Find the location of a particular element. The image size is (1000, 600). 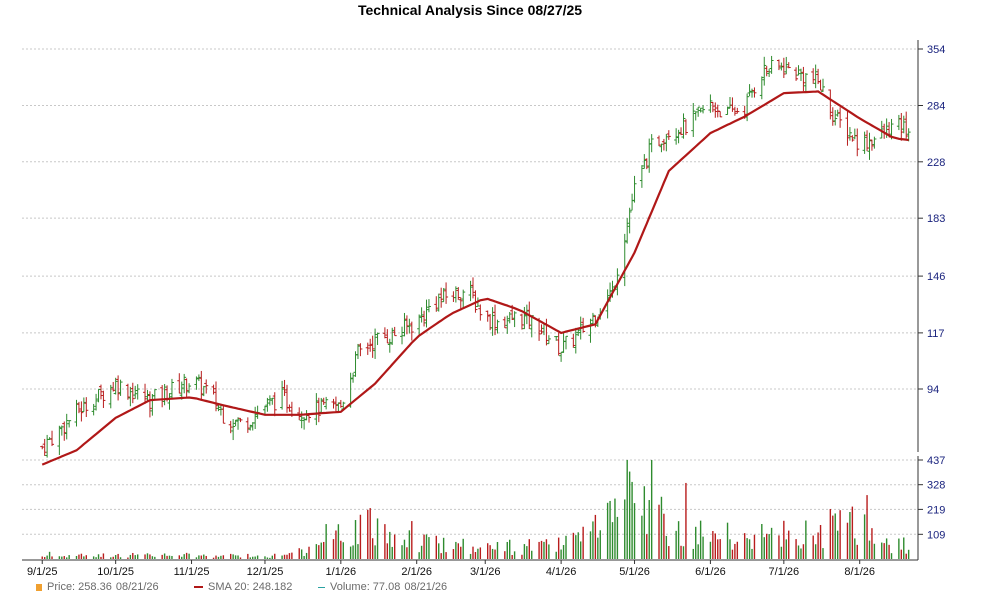

legend-volume: Volume: 77.08 08/21/26 is located at coordinates (408, 587).